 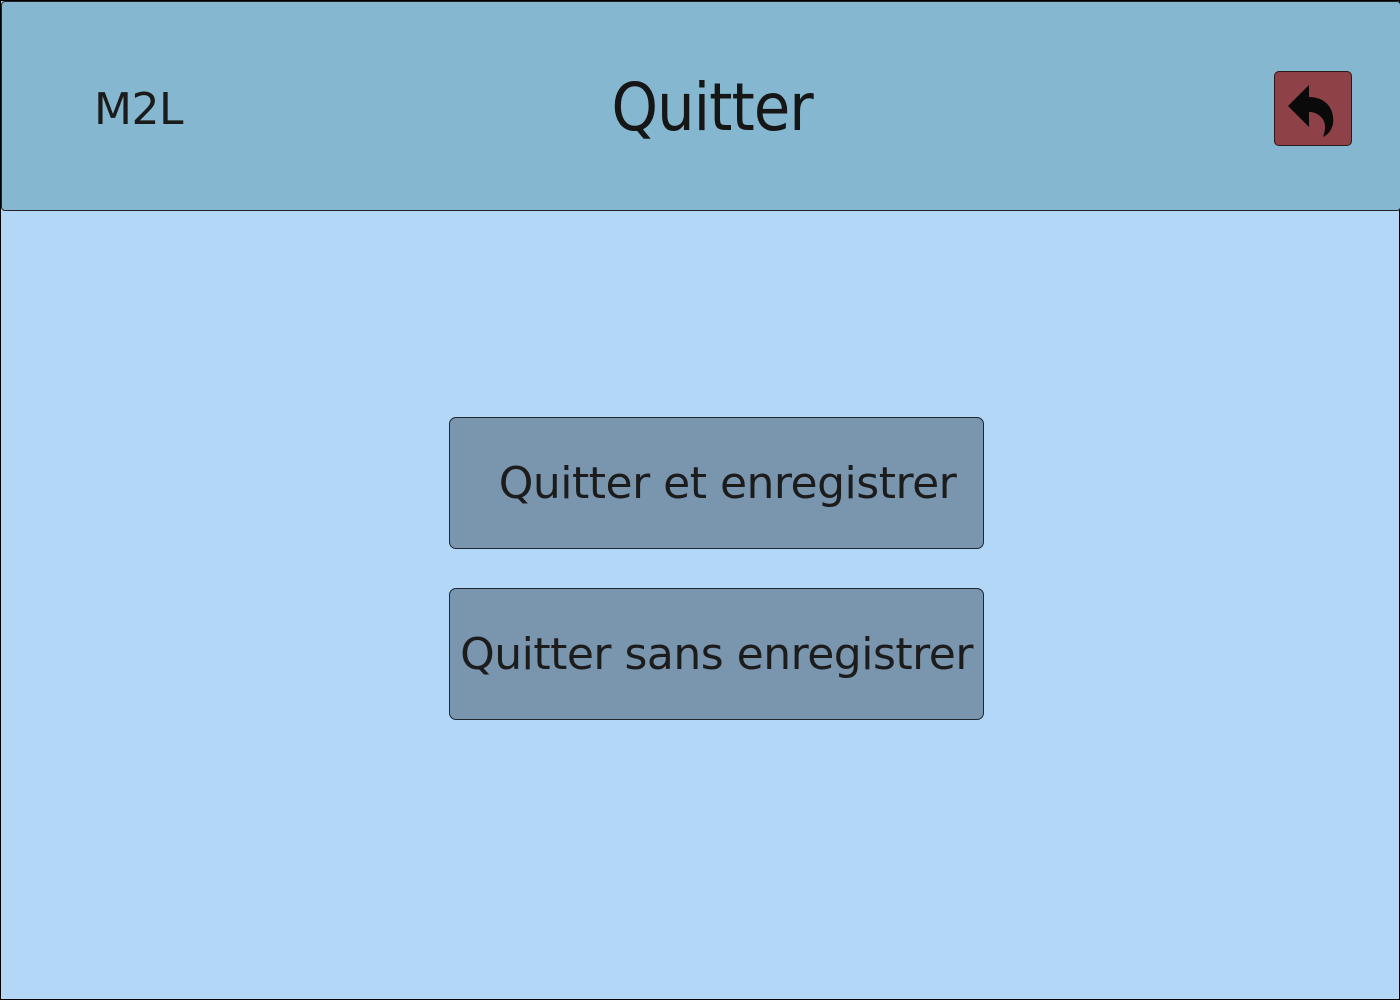 I want to click on page-title: Quitter, so click(x=712, y=107).